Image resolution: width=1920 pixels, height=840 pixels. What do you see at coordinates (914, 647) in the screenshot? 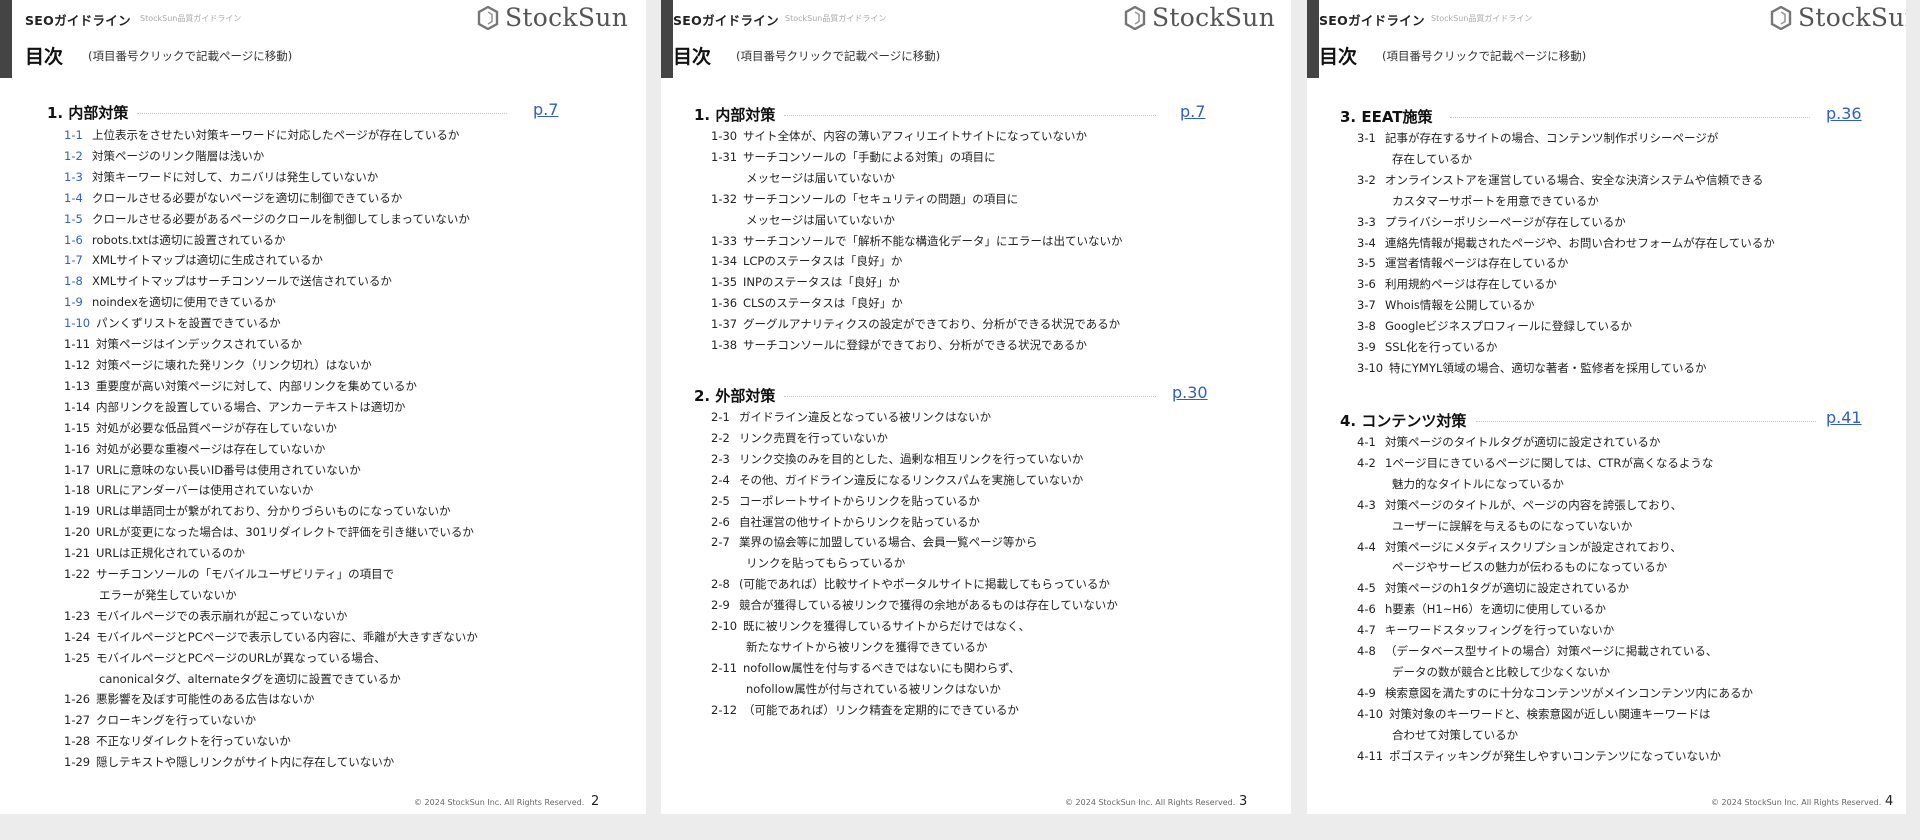
I see `toc-item: 新たなサイトから被リンクを獲得できているか` at bounding box center [914, 647].